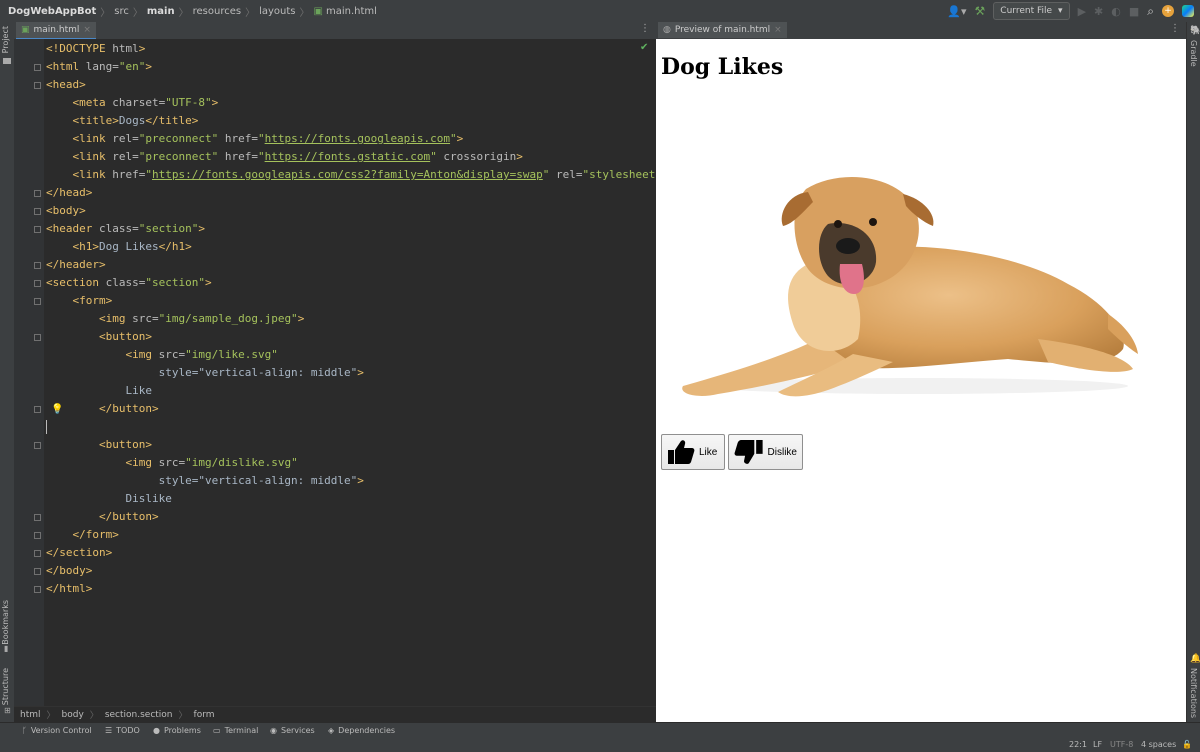 The height and width of the screenshot is (752, 1200). I want to click on version-control-tool: ᚴ Version Control, so click(57, 730).